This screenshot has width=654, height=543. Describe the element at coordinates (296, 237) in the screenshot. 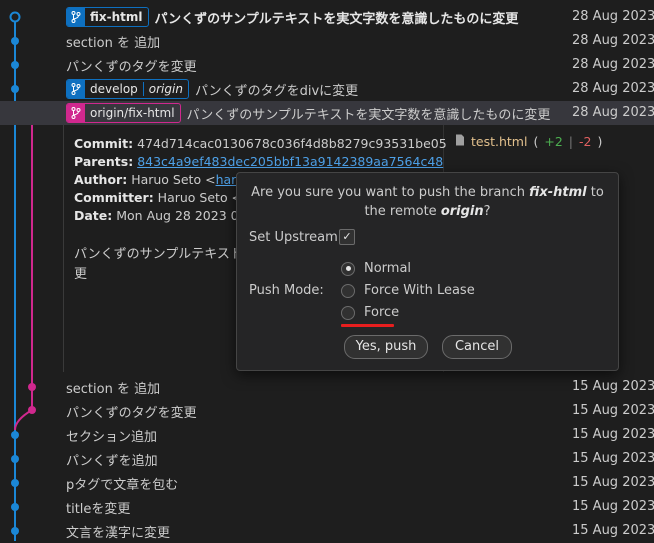

I see `set-upstream-label: Set Upstream:` at that location.